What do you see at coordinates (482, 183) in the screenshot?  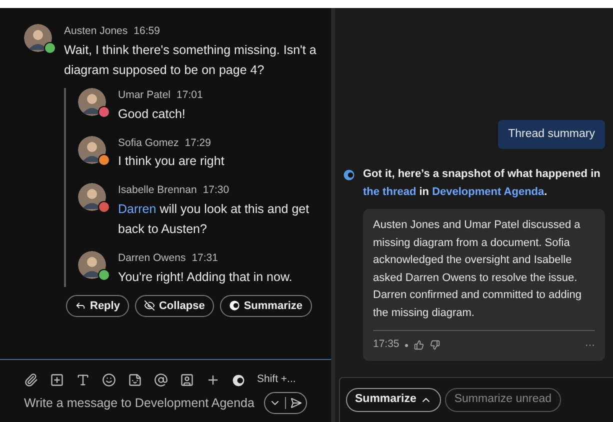 I see `summary-headline: Got it, here’s a snapshot of what happened in the thread in Development Agenda.` at bounding box center [482, 183].